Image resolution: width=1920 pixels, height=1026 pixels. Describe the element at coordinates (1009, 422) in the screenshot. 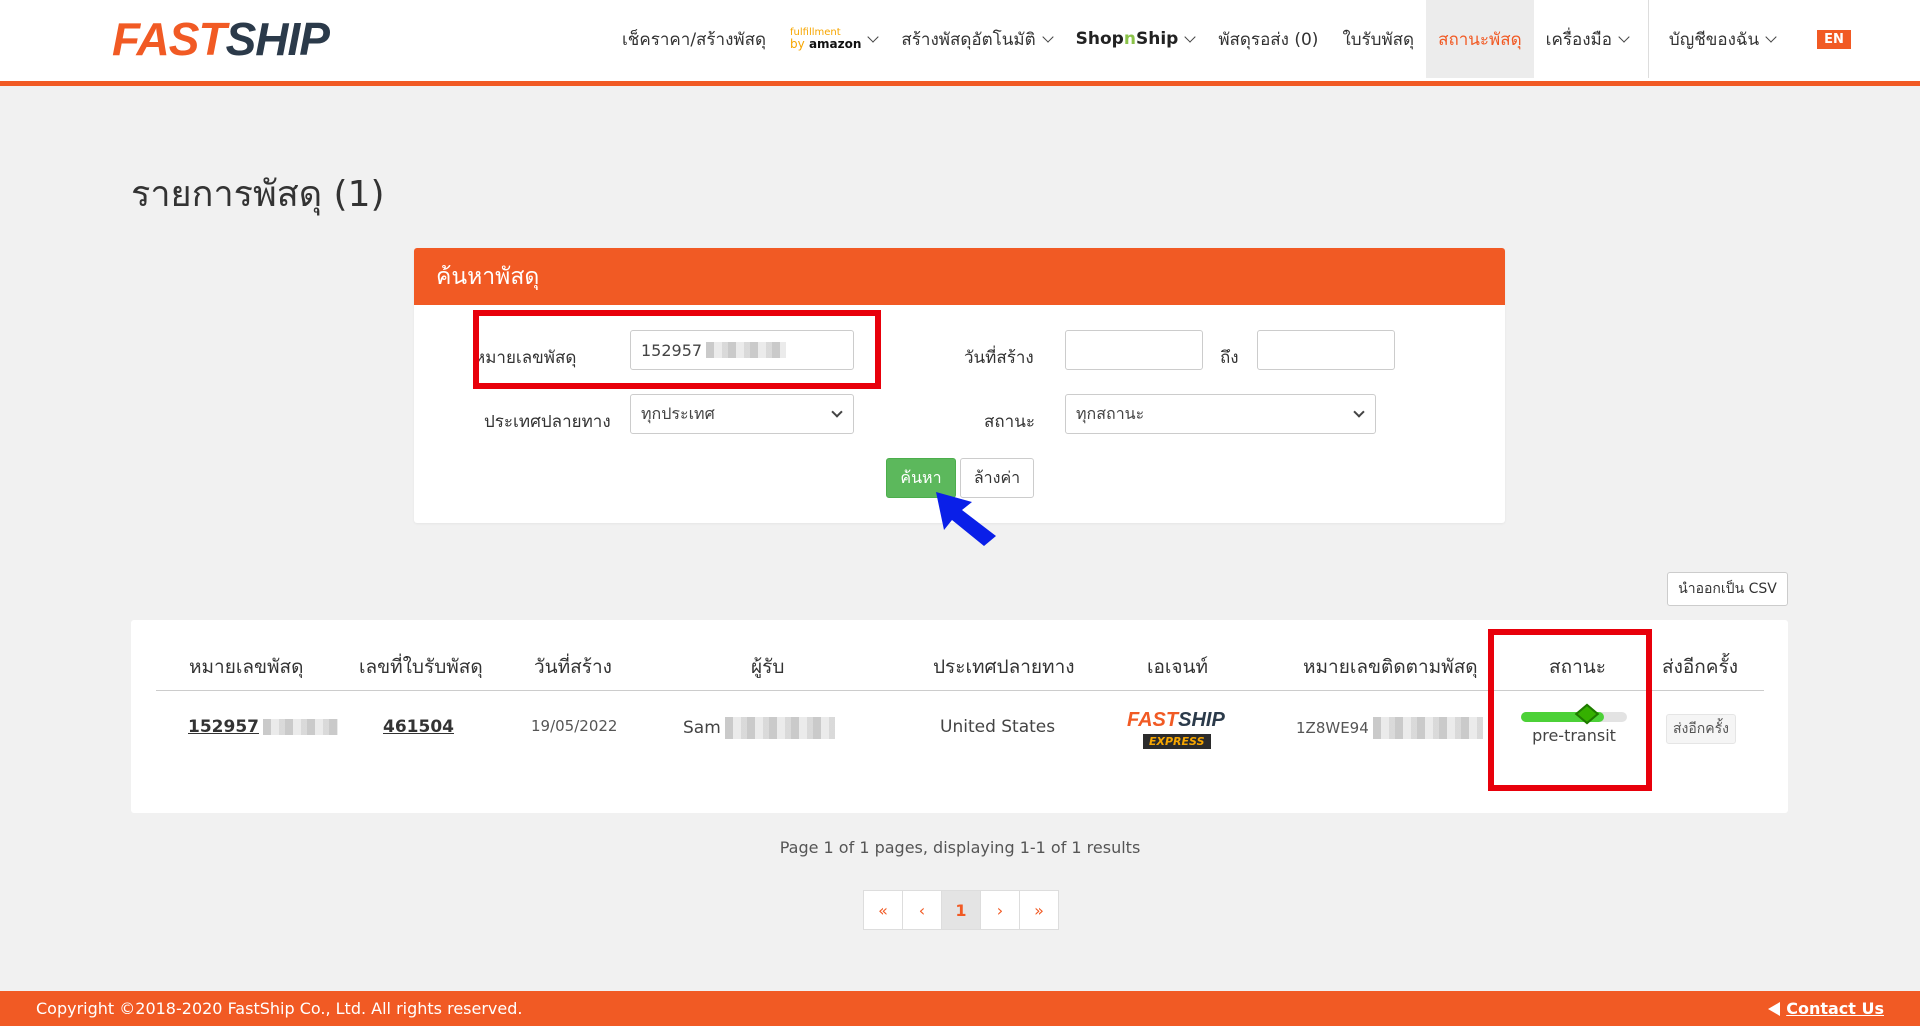

I see `status-label: สถานะ` at that location.